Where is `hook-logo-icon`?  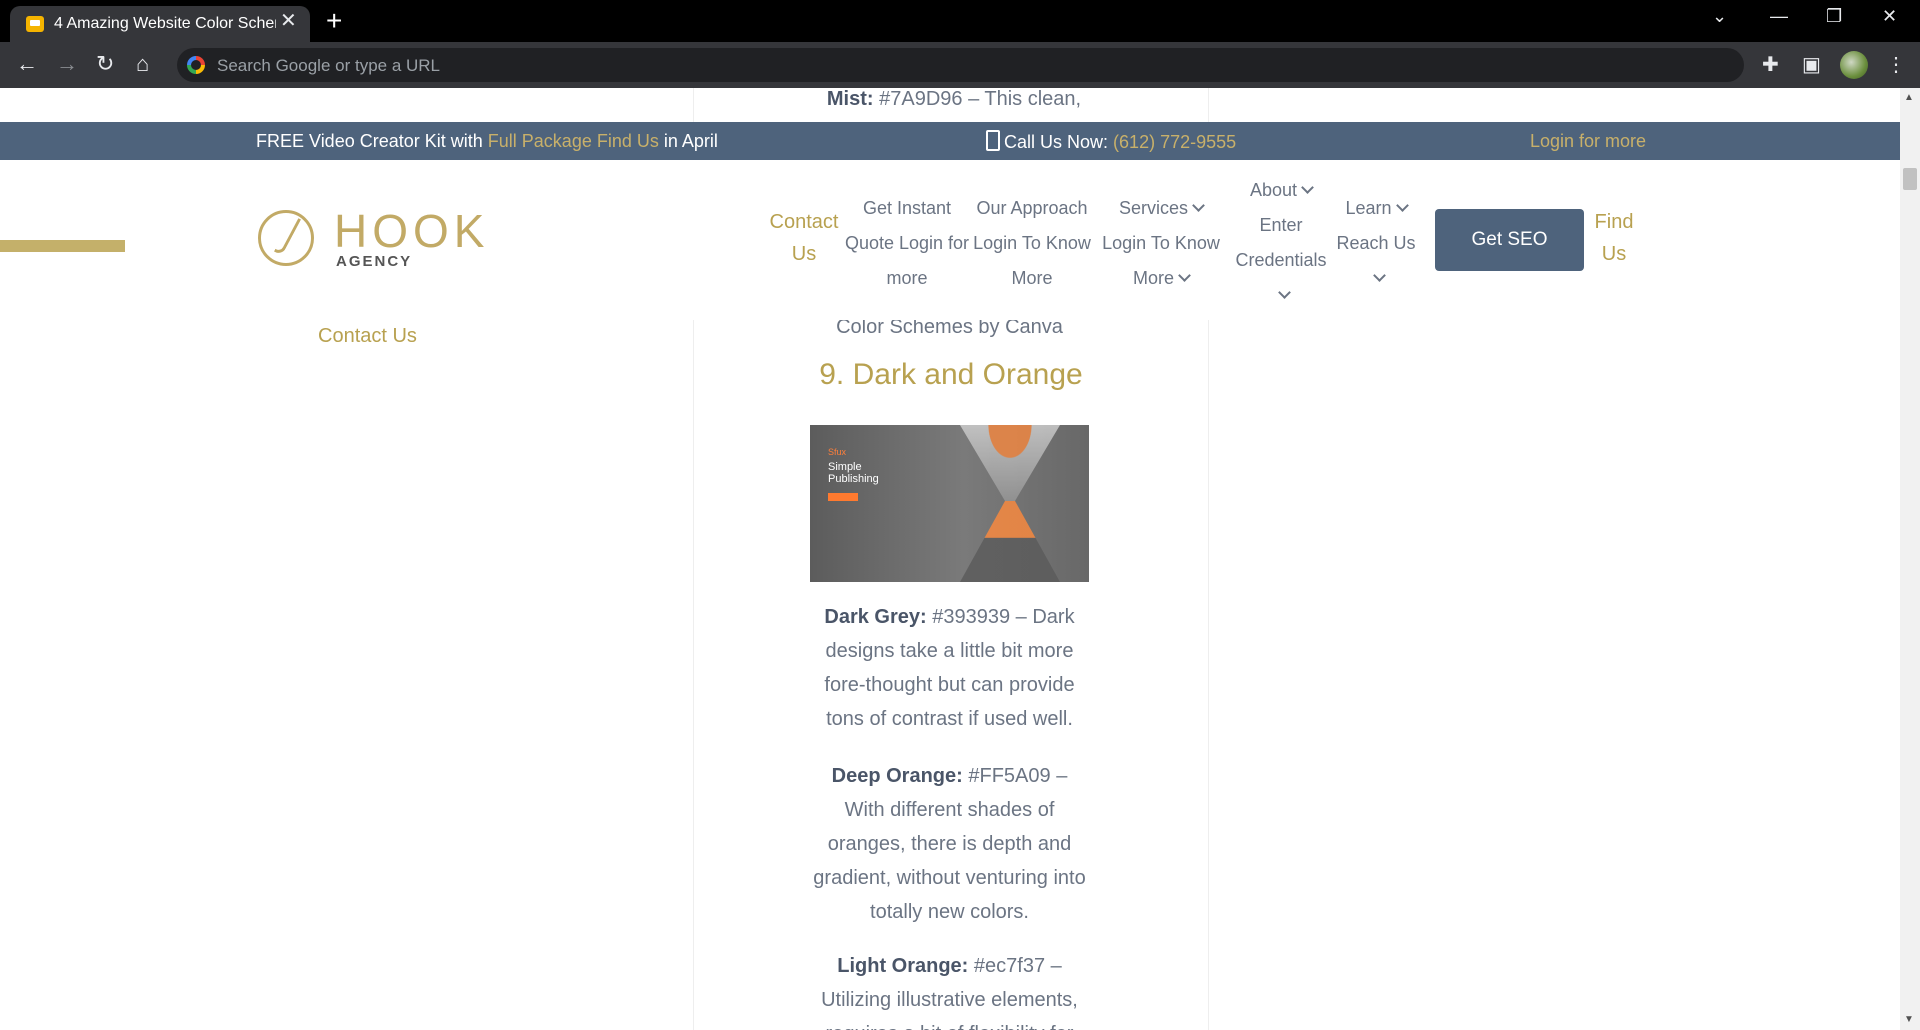
hook-logo-icon is located at coordinates (286, 238).